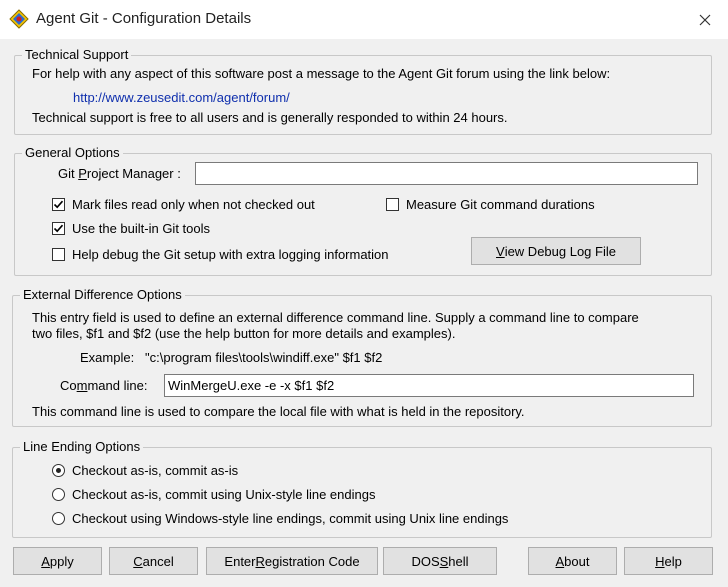 The height and width of the screenshot is (587, 728). What do you see at coordinates (58, 254) in the screenshot?
I see `help-debug-checkbox` at bounding box center [58, 254].